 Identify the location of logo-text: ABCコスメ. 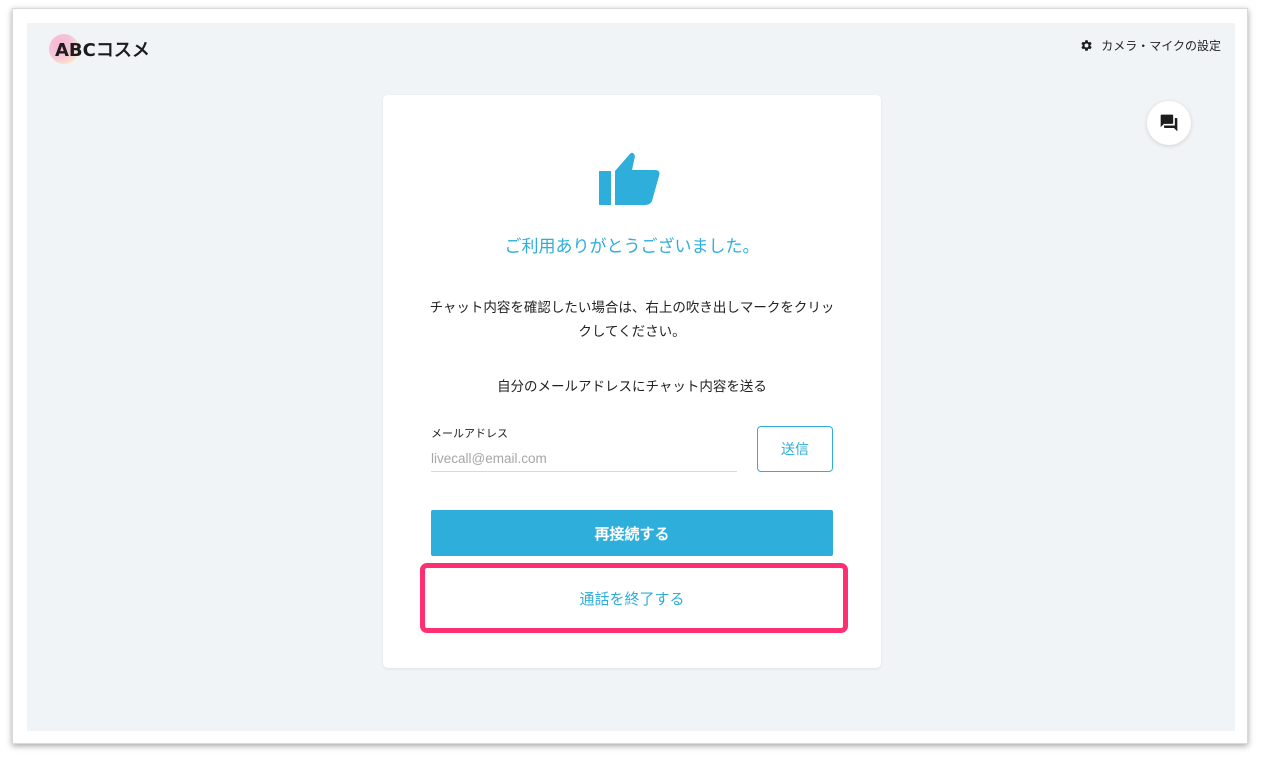
(102, 50).